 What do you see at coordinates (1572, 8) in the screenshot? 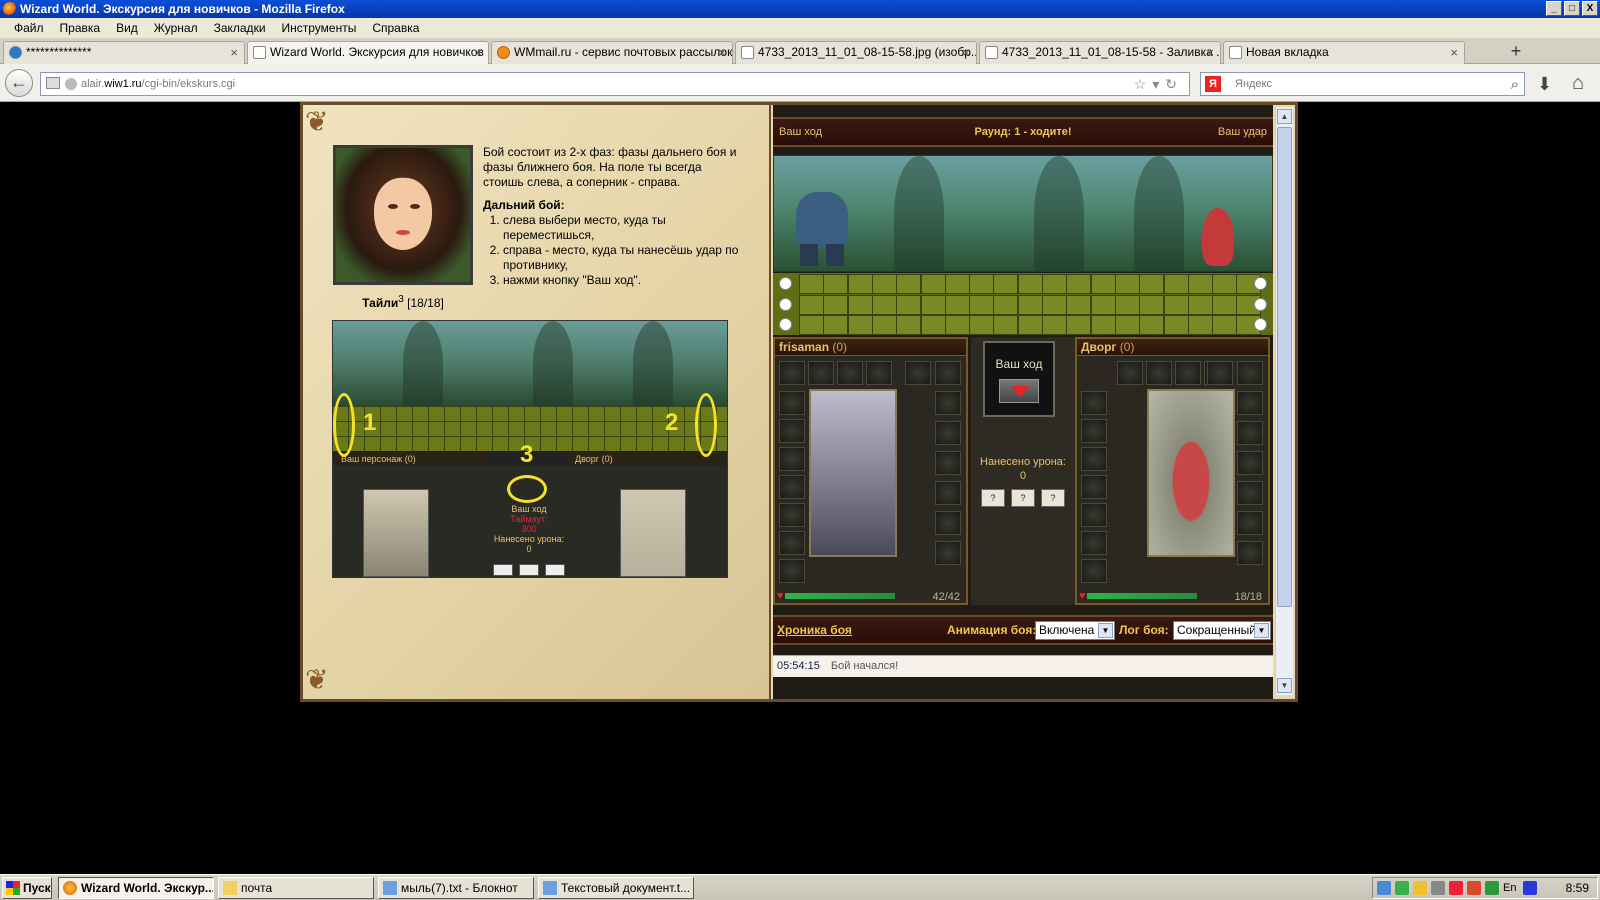
I see `maximize-button: □` at bounding box center [1572, 8].